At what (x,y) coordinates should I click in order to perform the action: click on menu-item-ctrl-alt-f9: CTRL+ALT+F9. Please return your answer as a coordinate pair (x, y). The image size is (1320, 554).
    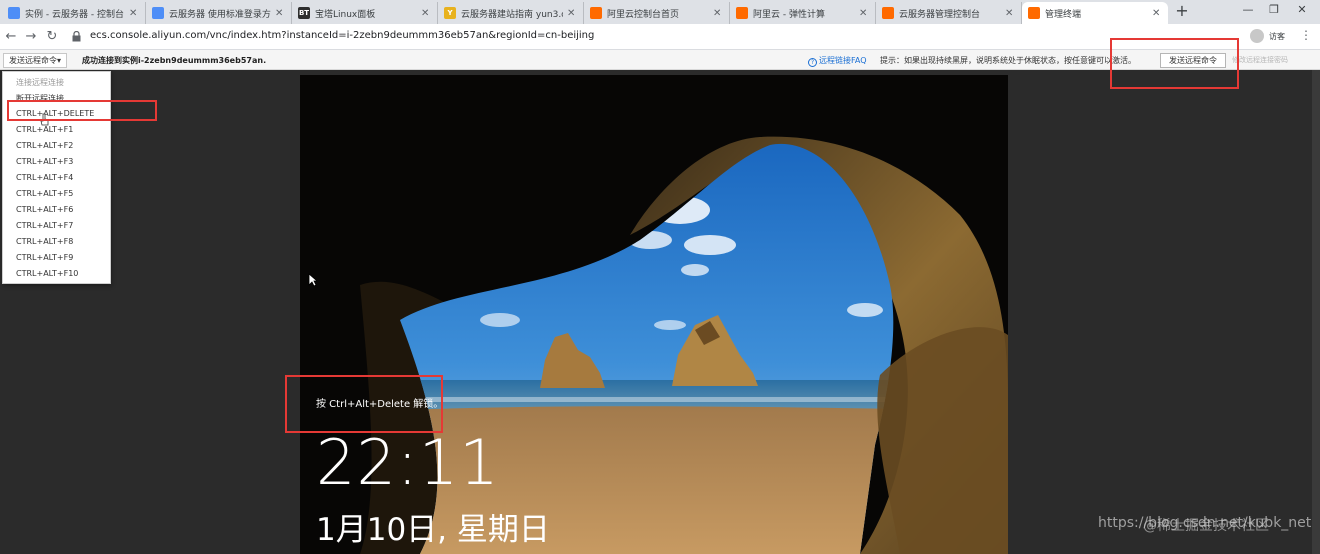
    Looking at the image, I should click on (44, 257).